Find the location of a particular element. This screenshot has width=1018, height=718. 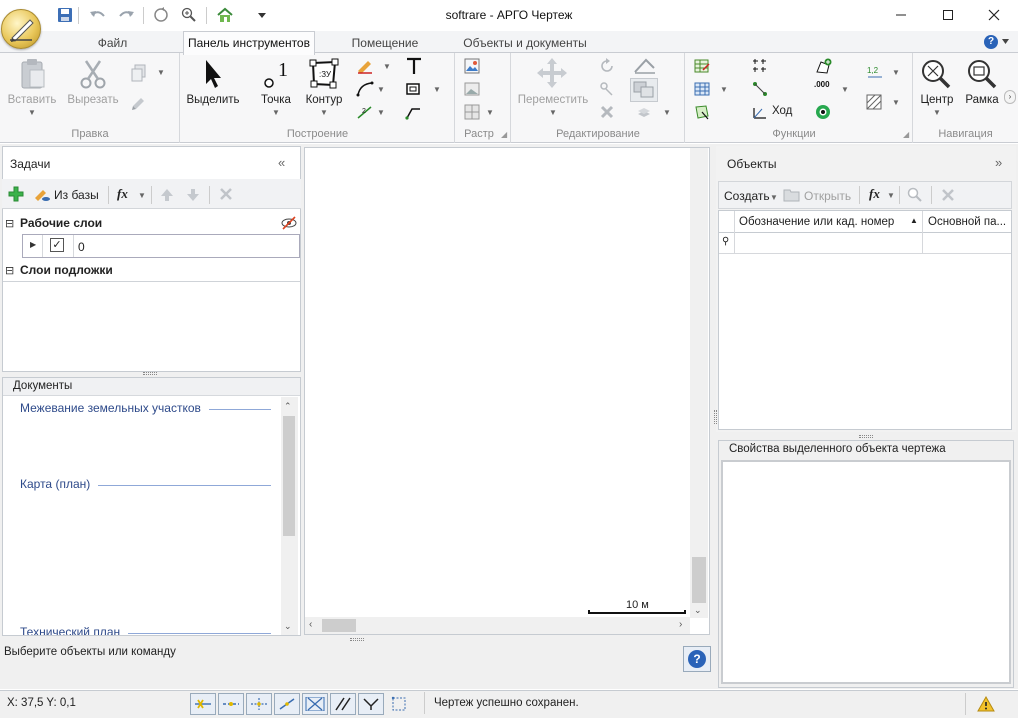

scroll-down-icon: ⌄ is located at coordinates (288, 626).